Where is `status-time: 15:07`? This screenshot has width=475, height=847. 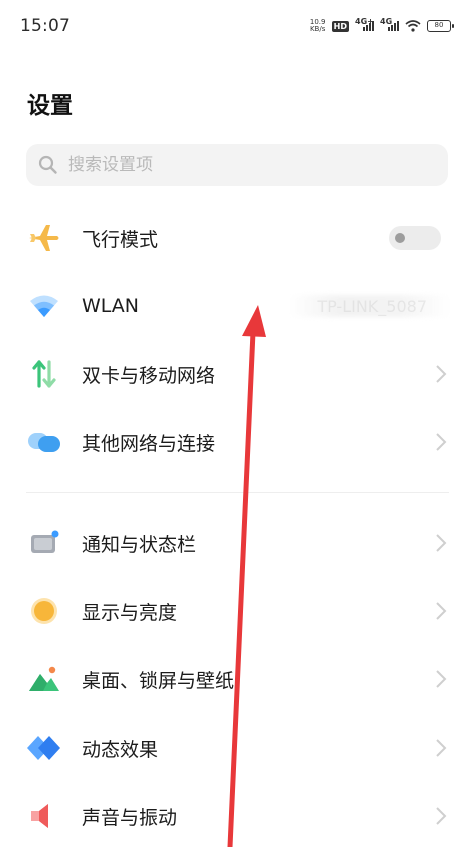 status-time: 15:07 is located at coordinates (45, 26).